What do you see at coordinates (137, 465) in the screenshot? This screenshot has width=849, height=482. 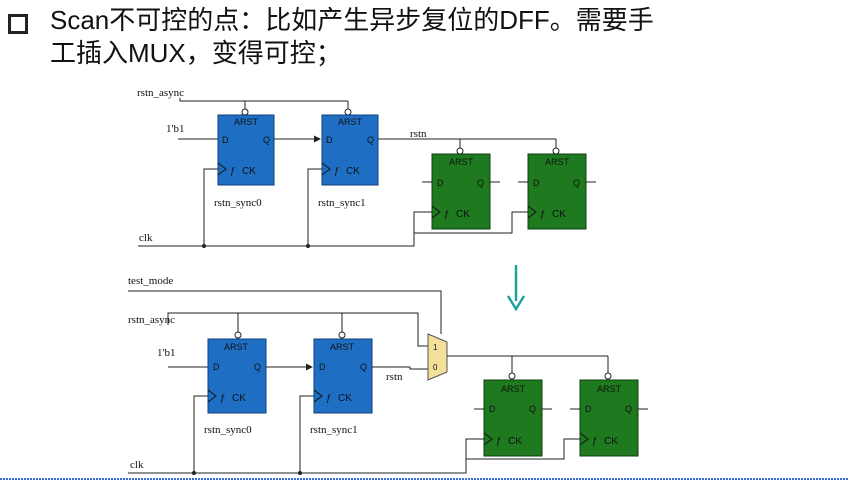 I see `bottom-clk-label: clk` at bounding box center [137, 465].